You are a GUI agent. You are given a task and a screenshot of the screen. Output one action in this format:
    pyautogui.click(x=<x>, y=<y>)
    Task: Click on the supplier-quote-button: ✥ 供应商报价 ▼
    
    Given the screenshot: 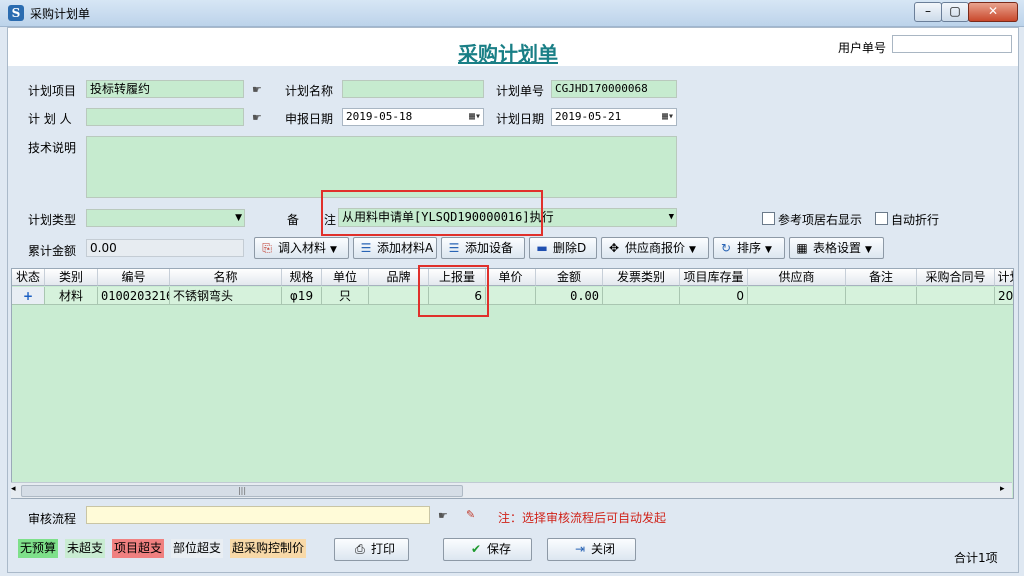 What is the action you would take?
    pyautogui.click(x=655, y=248)
    